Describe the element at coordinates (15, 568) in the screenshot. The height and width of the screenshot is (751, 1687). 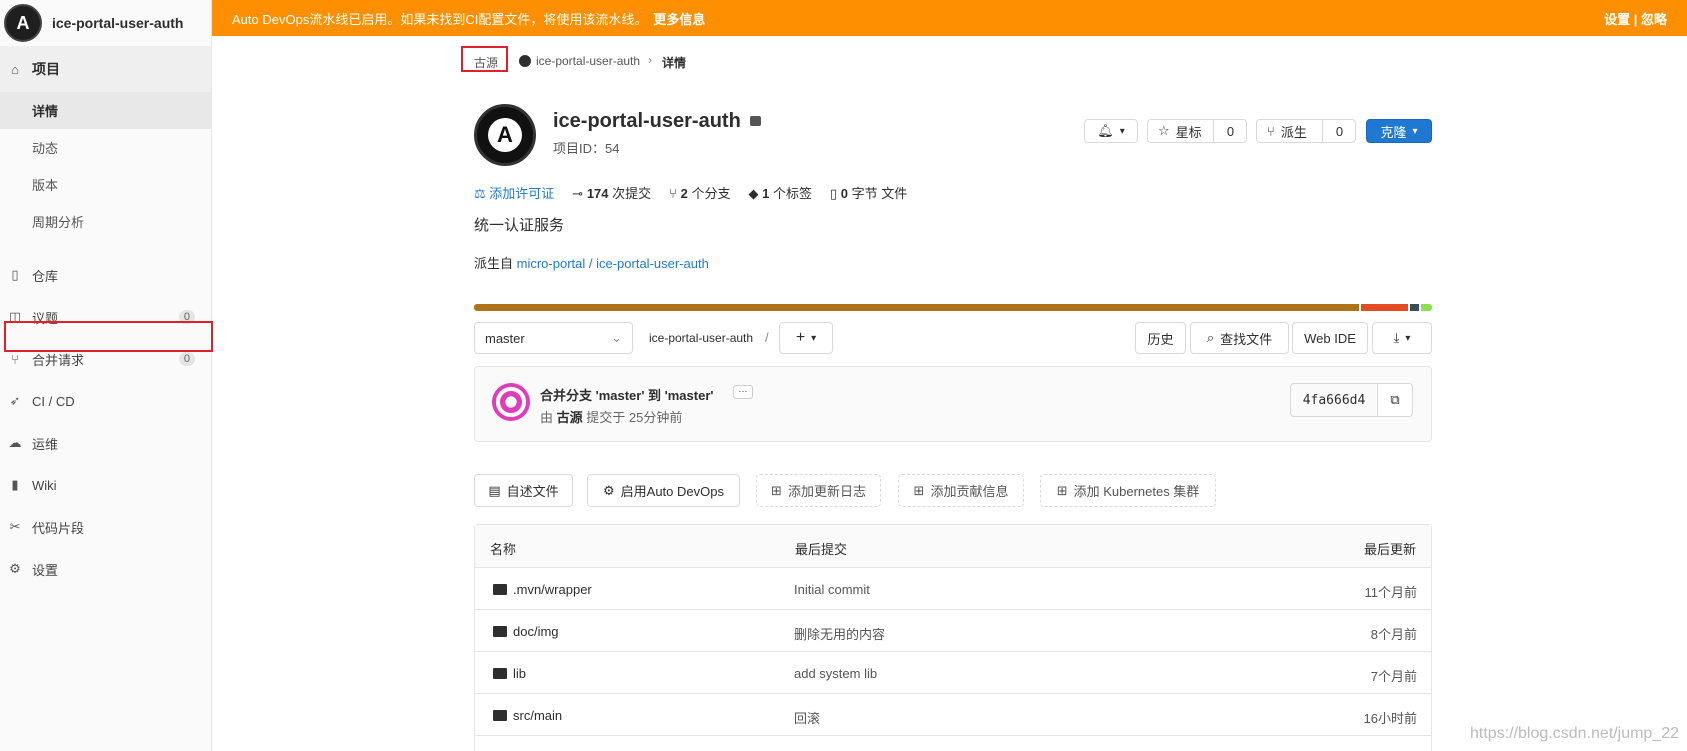
I see `gear-icon: ⚙` at that location.